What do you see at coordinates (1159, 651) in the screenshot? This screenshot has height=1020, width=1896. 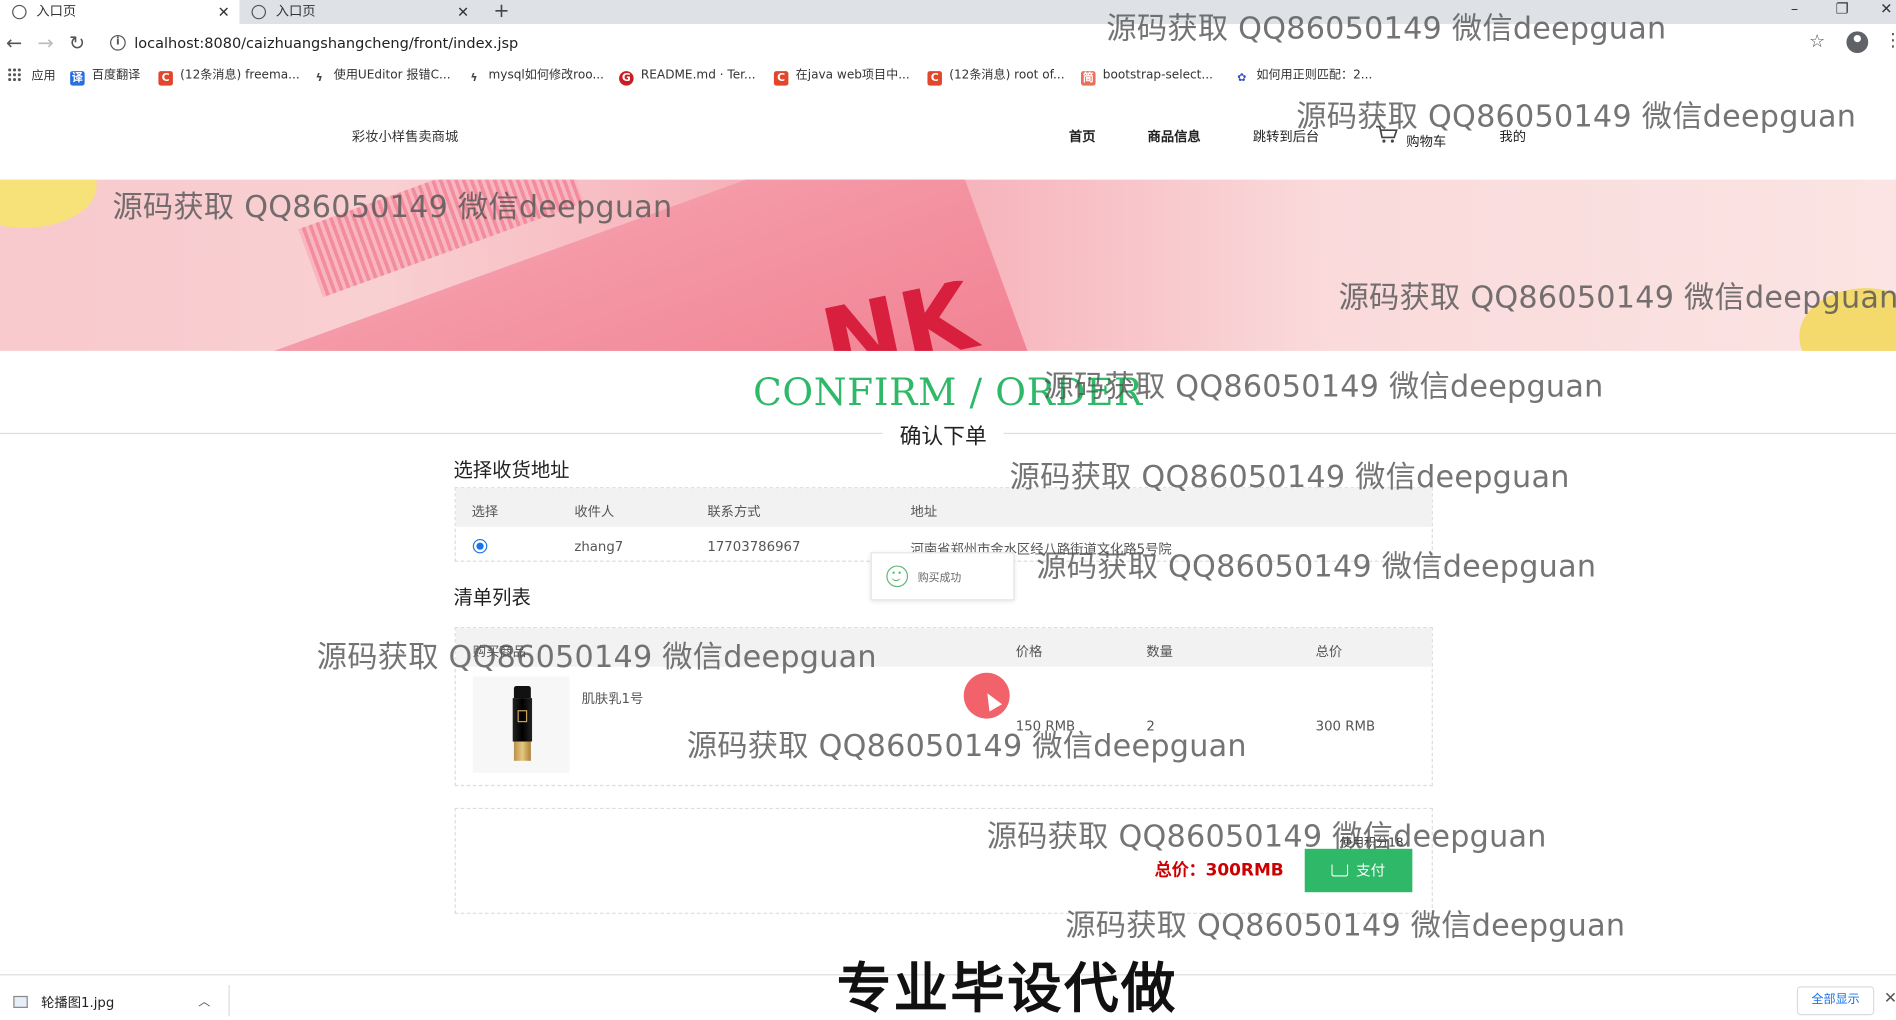 I see `col-header: 数量` at bounding box center [1159, 651].